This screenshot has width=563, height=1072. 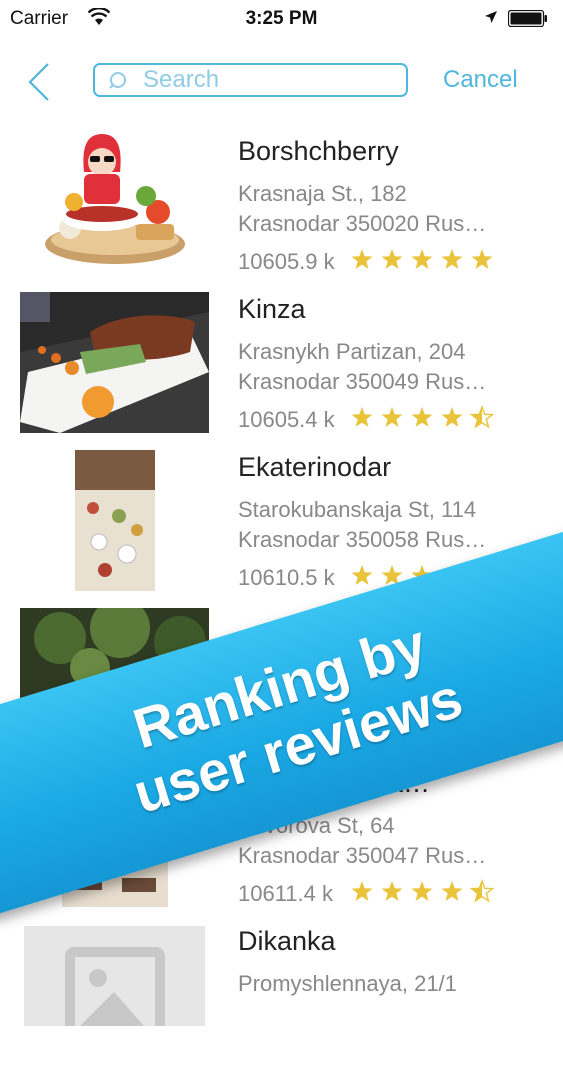 I want to click on search-field, so click(x=250, y=80).